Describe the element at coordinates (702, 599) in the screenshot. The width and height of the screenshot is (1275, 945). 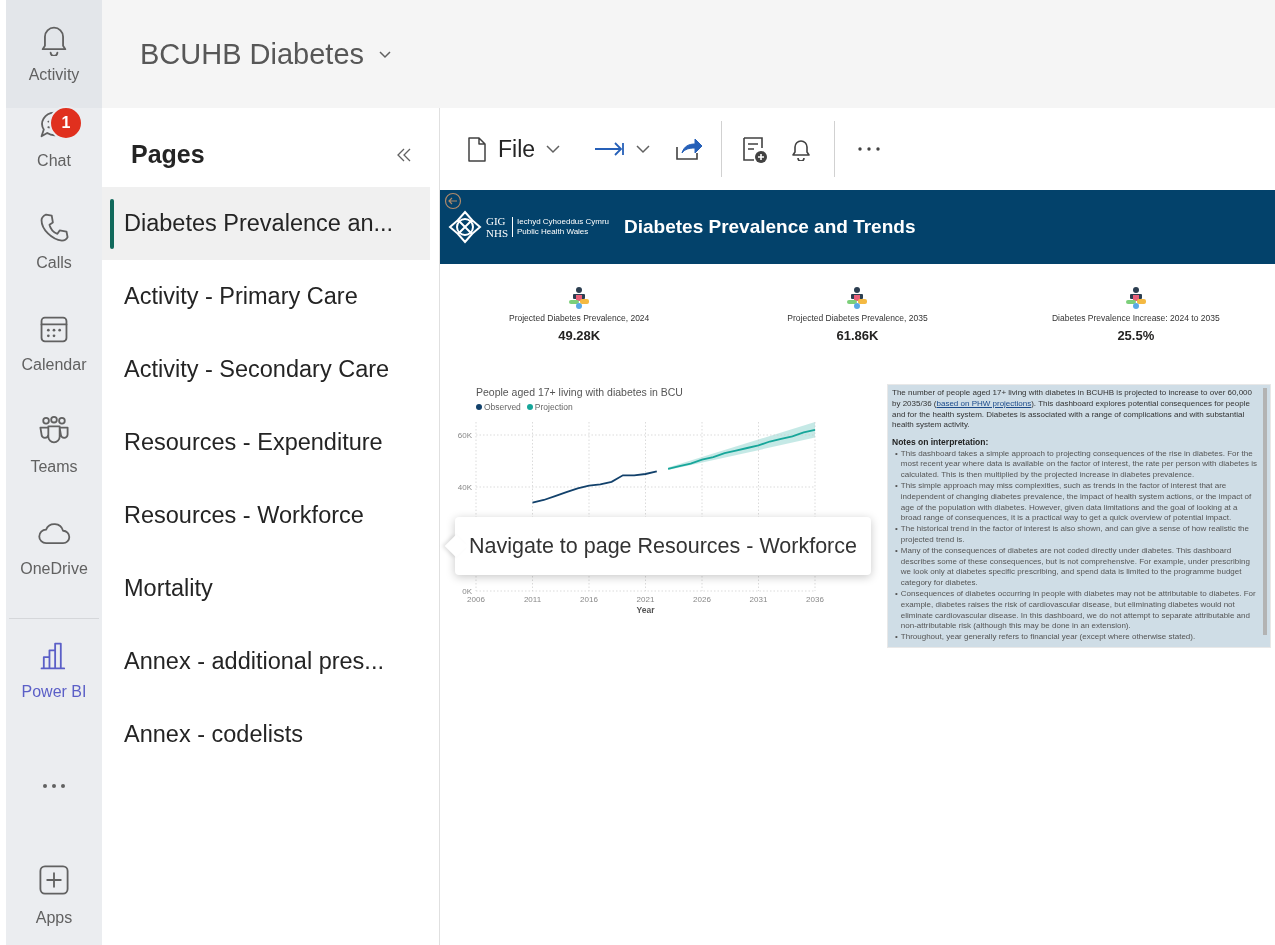
I see `x-tick-label: 2026` at that location.